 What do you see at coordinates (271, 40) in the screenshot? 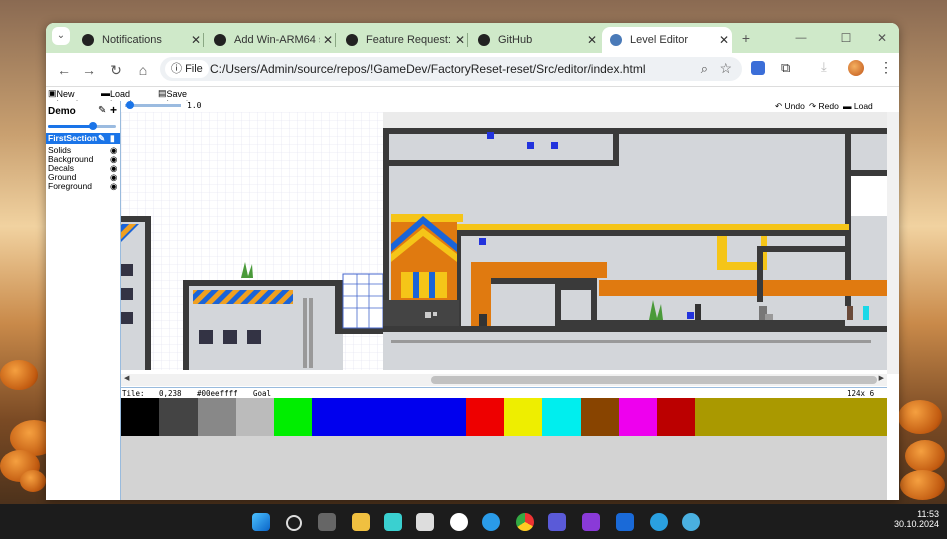
I see `tab-add-win-arm64: Add Win-ARM64 su✕` at bounding box center [271, 40].